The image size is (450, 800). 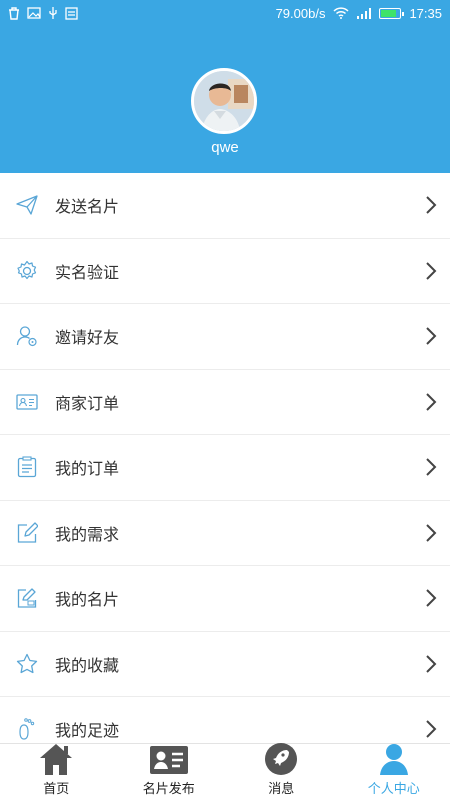 What do you see at coordinates (27, 467) in the screenshot?
I see `clipboard-icon` at bounding box center [27, 467].